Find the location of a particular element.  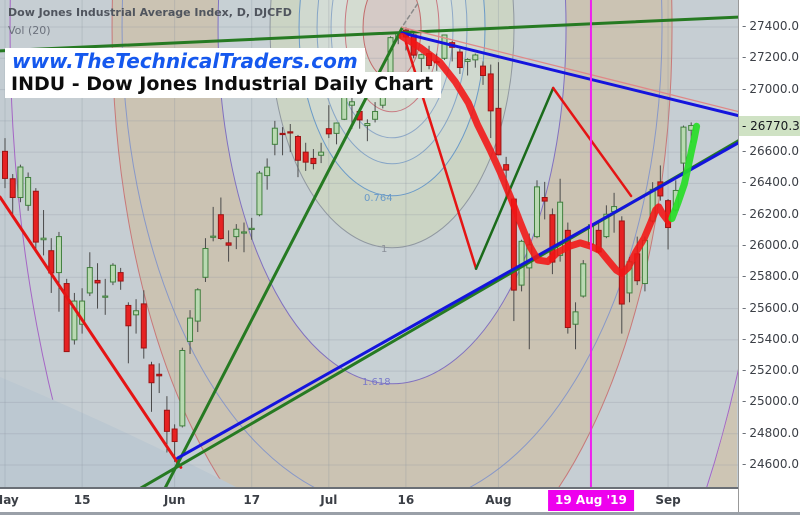

price-tick-label: -25800.0 is located at coordinates (770, 276).